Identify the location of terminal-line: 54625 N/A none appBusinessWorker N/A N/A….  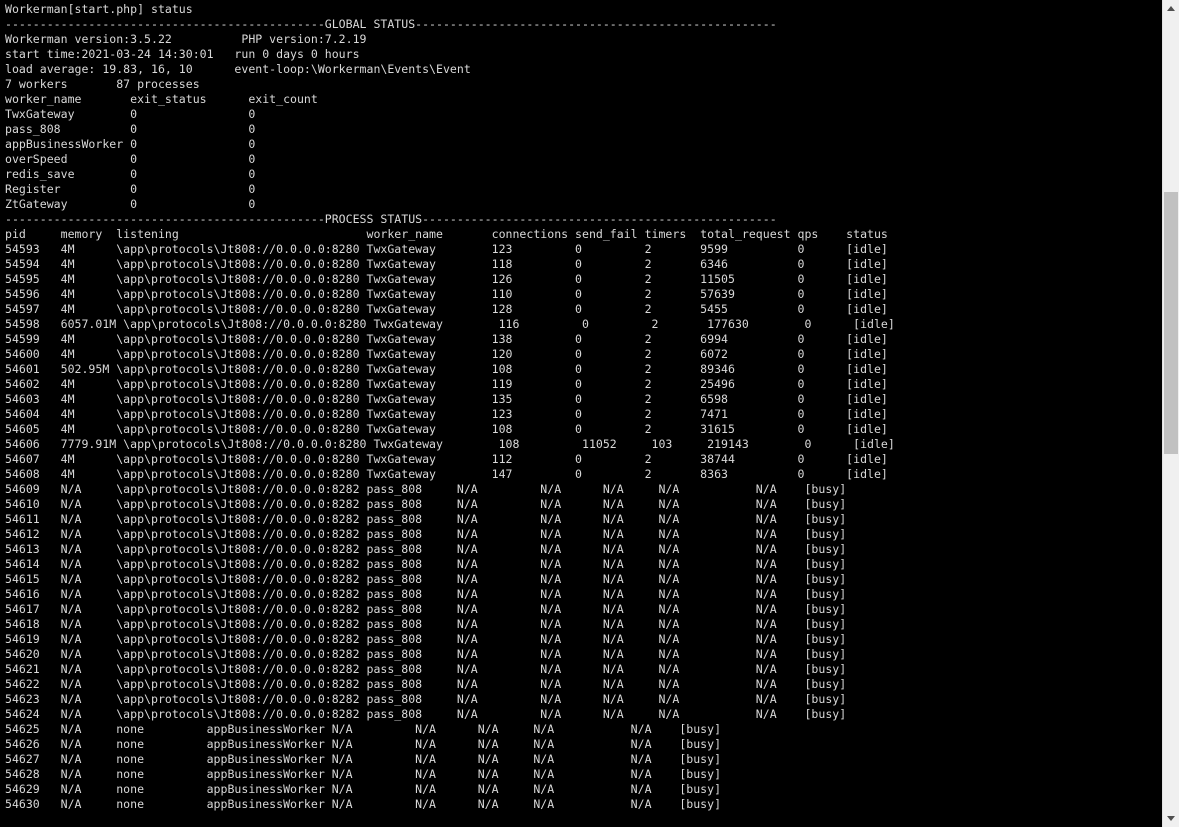
(363, 729).